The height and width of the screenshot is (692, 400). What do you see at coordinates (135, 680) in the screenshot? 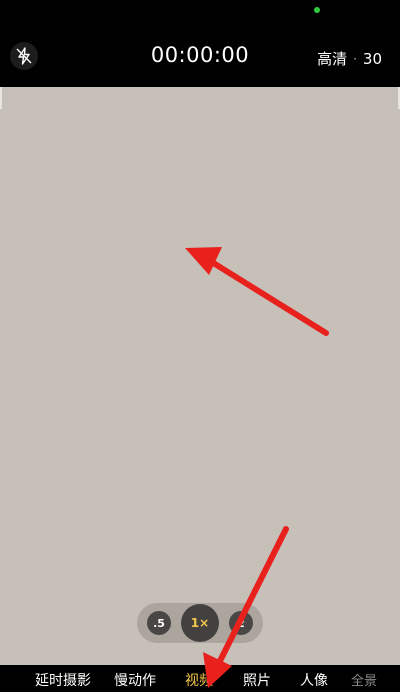
I see `mode-slowmo: 慢动作` at bounding box center [135, 680].